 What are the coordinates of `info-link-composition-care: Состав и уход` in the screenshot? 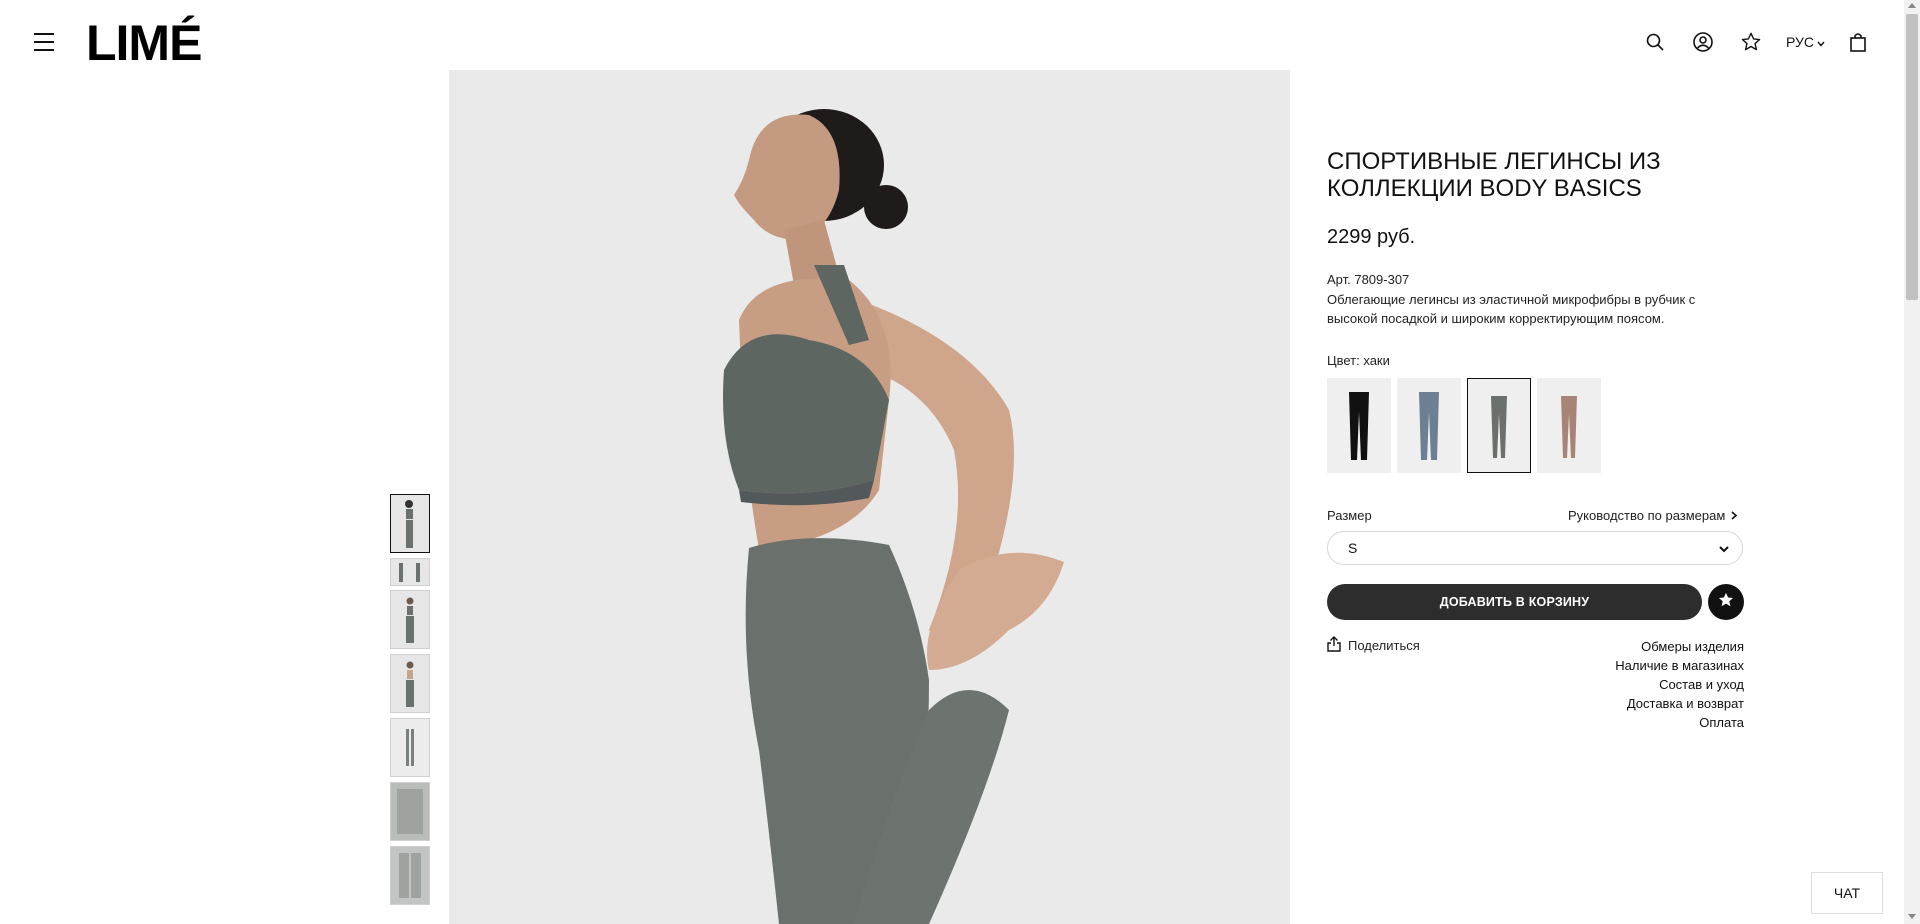 It's located at (1622, 684).